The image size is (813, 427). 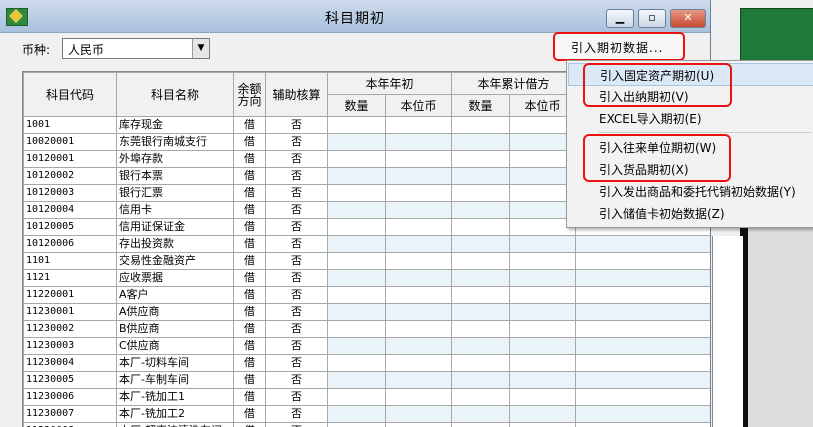 I want to click on cell-account-name: 本厂-切料车间, so click(x=175, y=363).